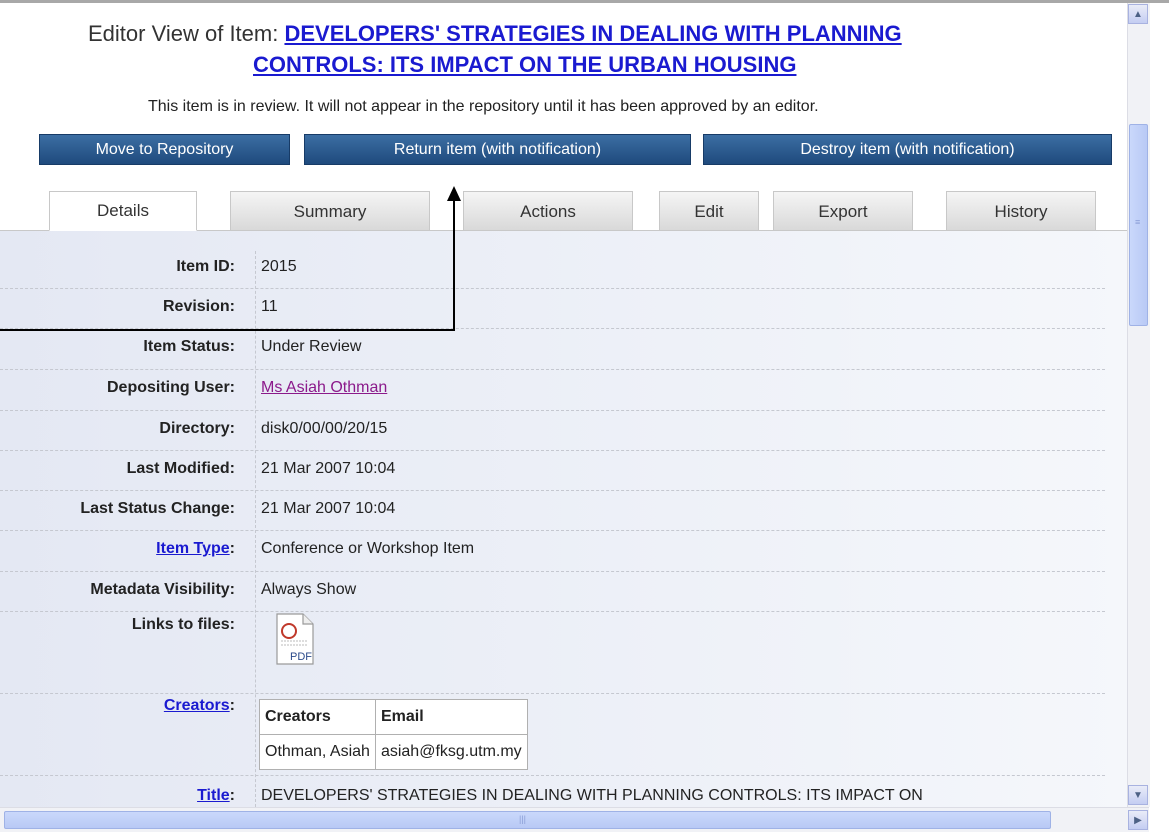  Describe the element at coordinates (451, 752) in the screenshot. I see `creator-email-cell: asiah@fksg.utm.my` at that location.